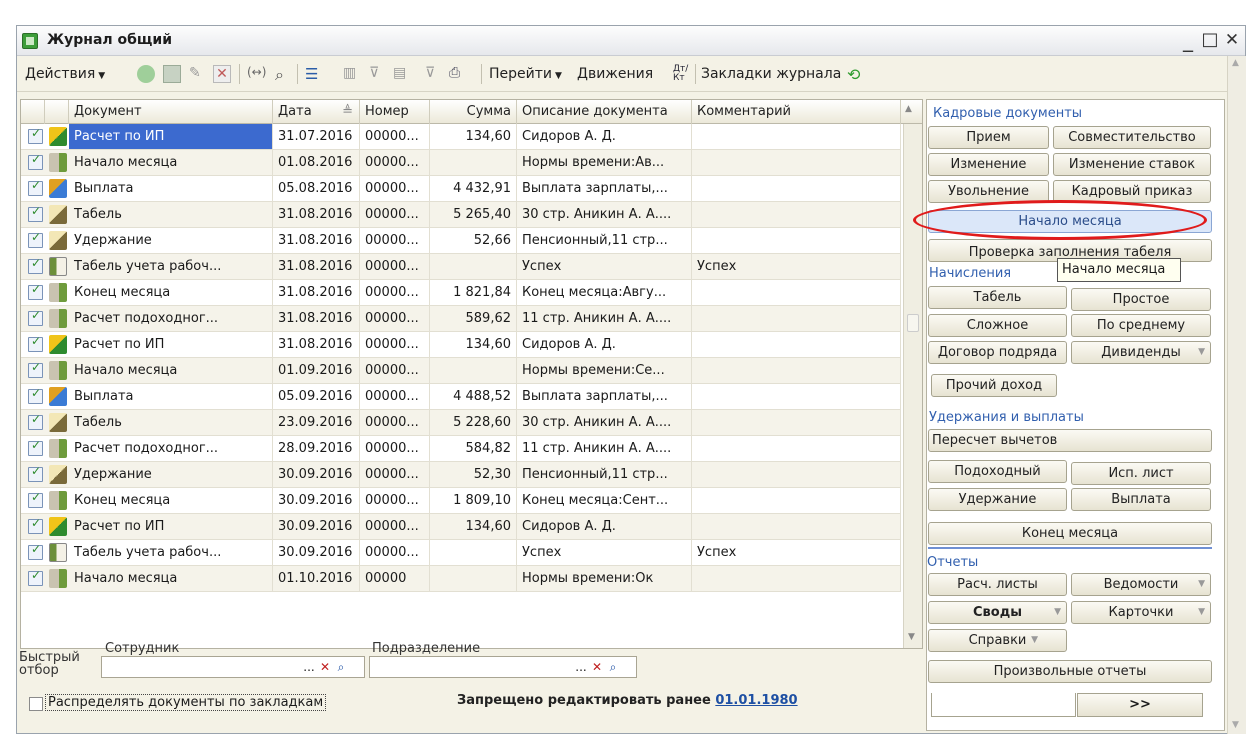  Describe the element at coordinates (1232, 40) in the screenshot. I see `close-button: ✕` at that location.